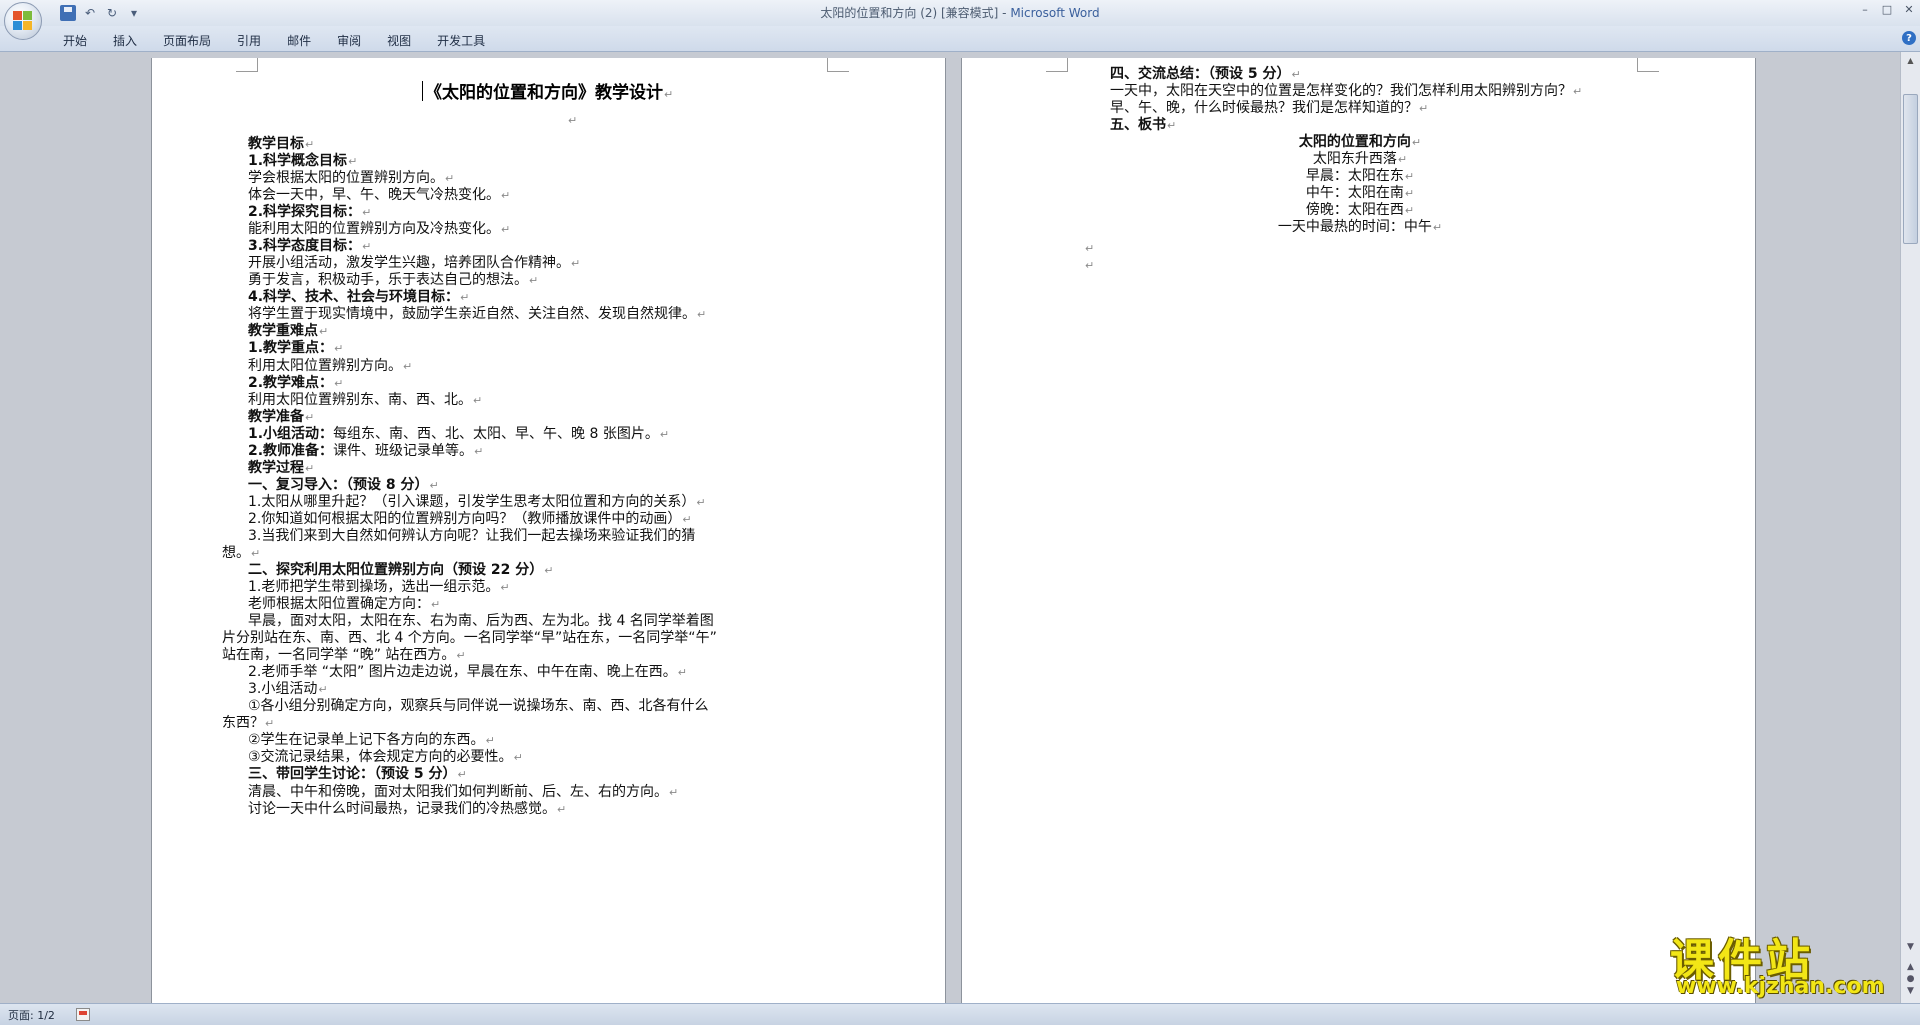 Image resolution: width=1920 pixels, height=1025 pixels. Describe the element at coordinates (1865, 9) in the screenshot. I see `minimize-button: –` at that location.